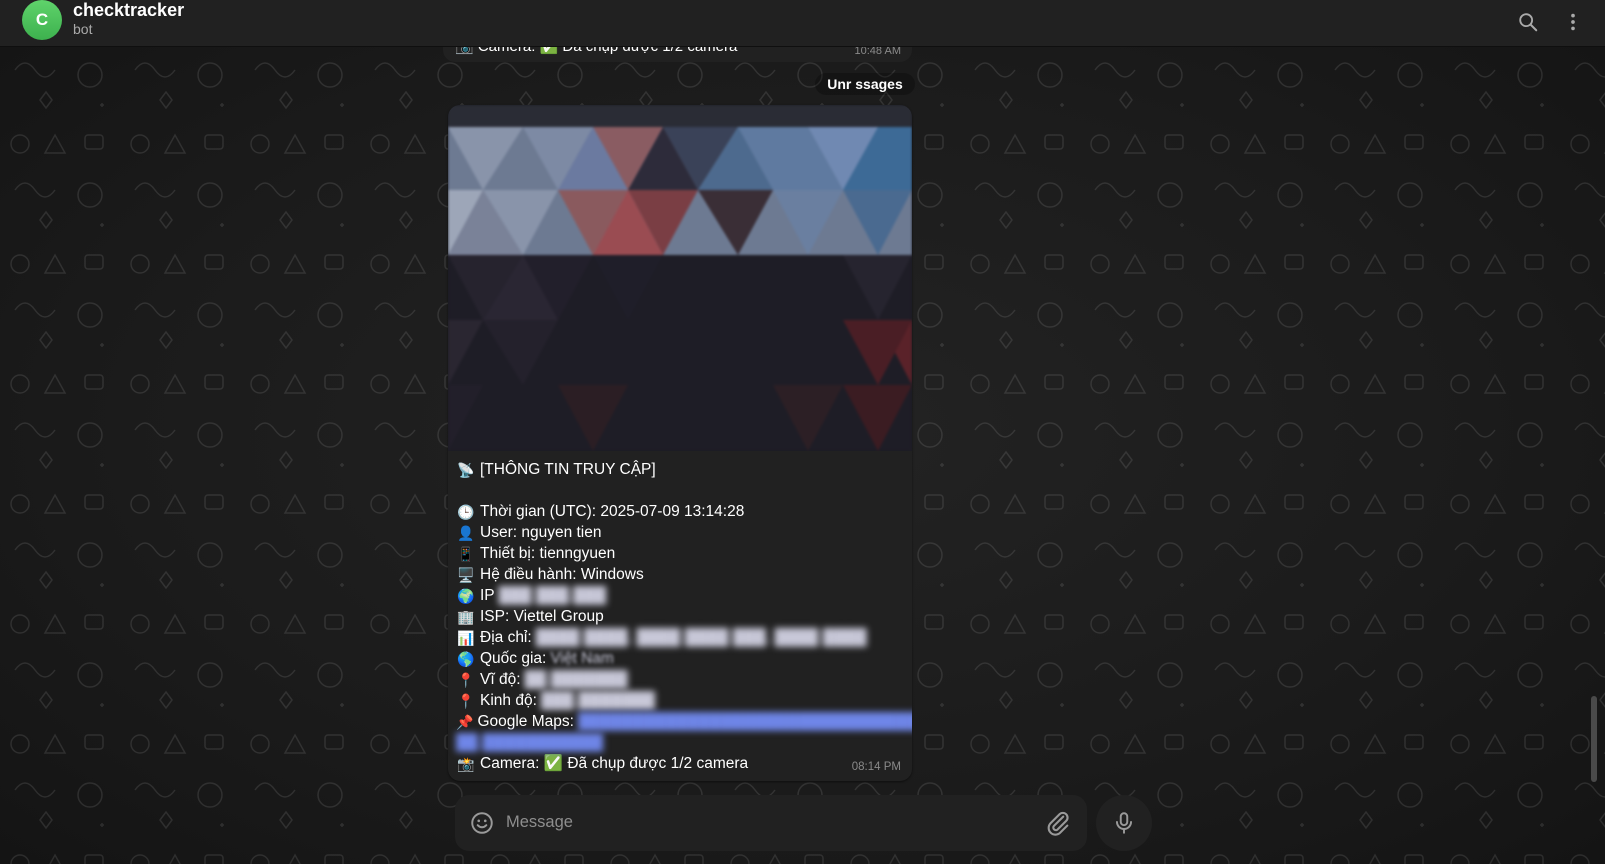 This screenshot has height=864, width=1605. Describe the element at coordinates (506, 637) in the screenshot. I see `address-label: Địa chỉ:` at that location.